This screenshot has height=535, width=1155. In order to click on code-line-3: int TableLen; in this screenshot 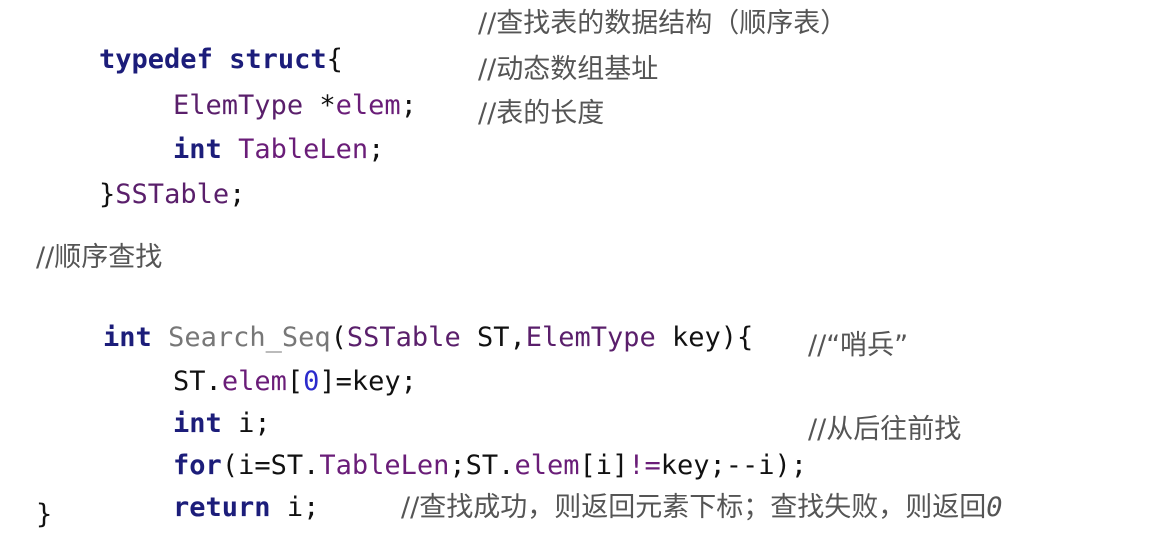, I will do `click(246, 130)`.